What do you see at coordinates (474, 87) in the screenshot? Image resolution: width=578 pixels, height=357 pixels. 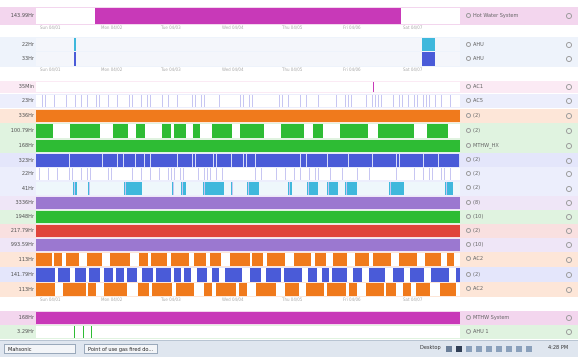 I see `row-system-name: AC1` at bounding box center [474, 87].